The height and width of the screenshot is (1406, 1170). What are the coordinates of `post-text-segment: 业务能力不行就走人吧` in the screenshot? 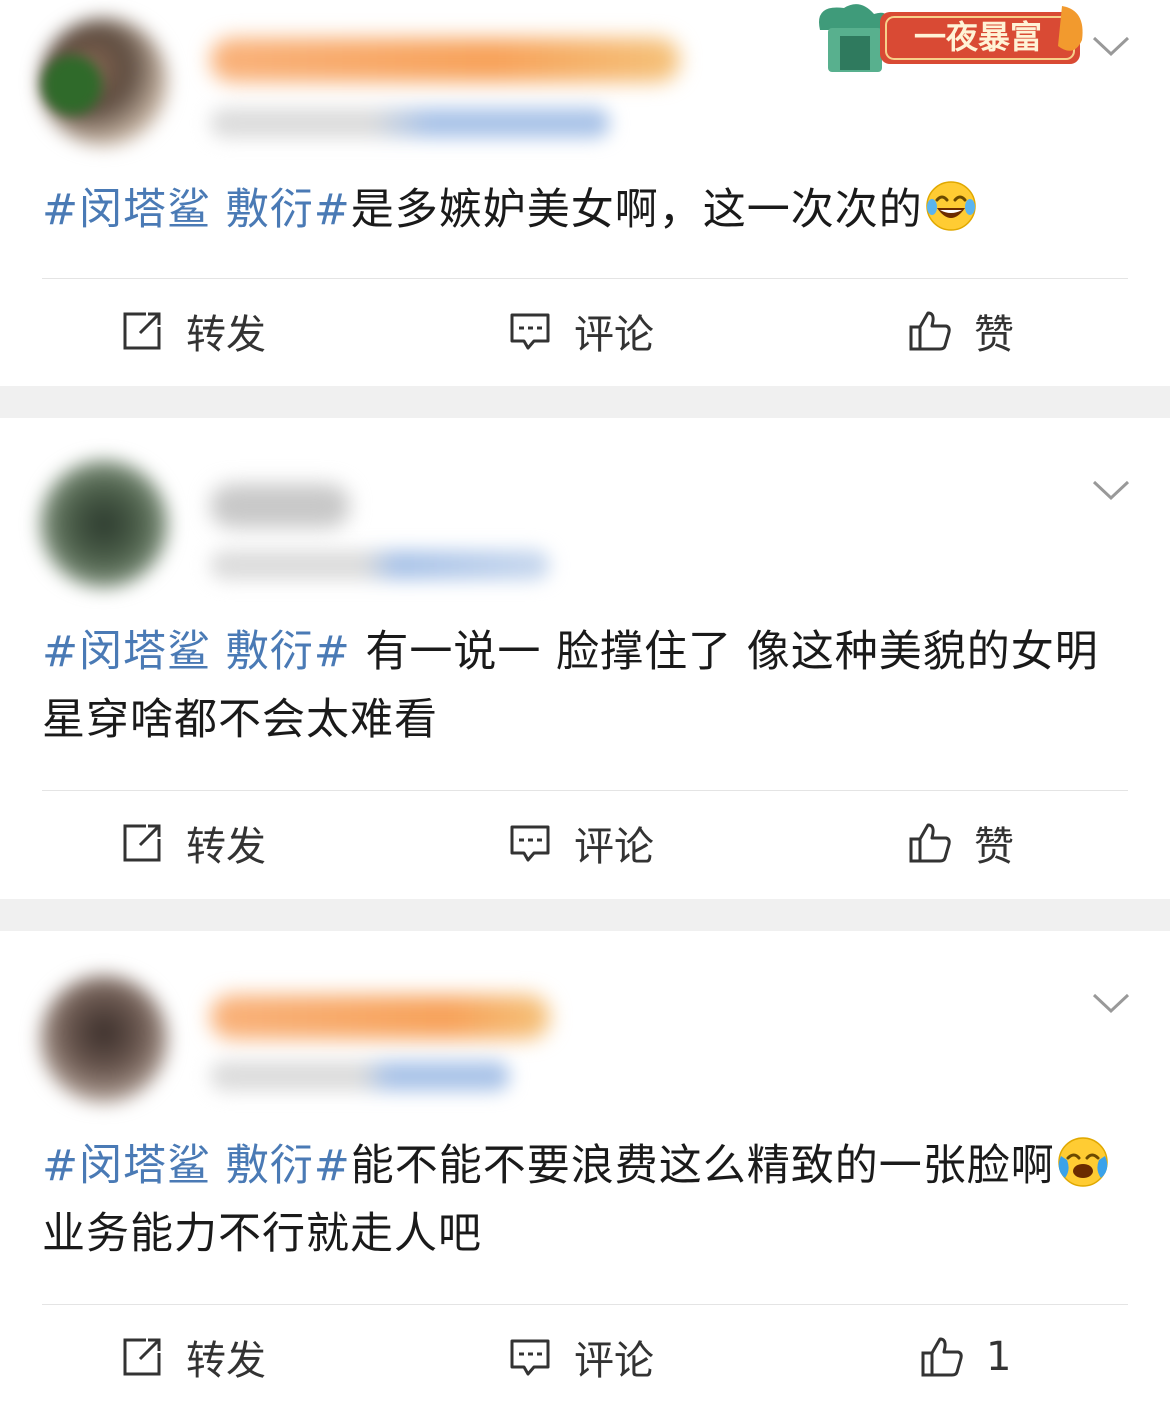 It's located at (262, 1234).